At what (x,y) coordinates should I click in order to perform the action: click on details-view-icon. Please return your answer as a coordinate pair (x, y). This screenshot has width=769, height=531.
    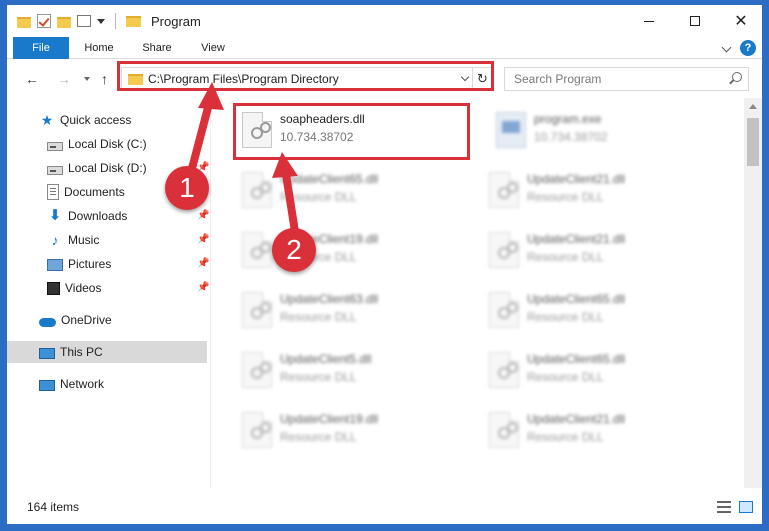
    Looking at the image, I should click on (724, 507).